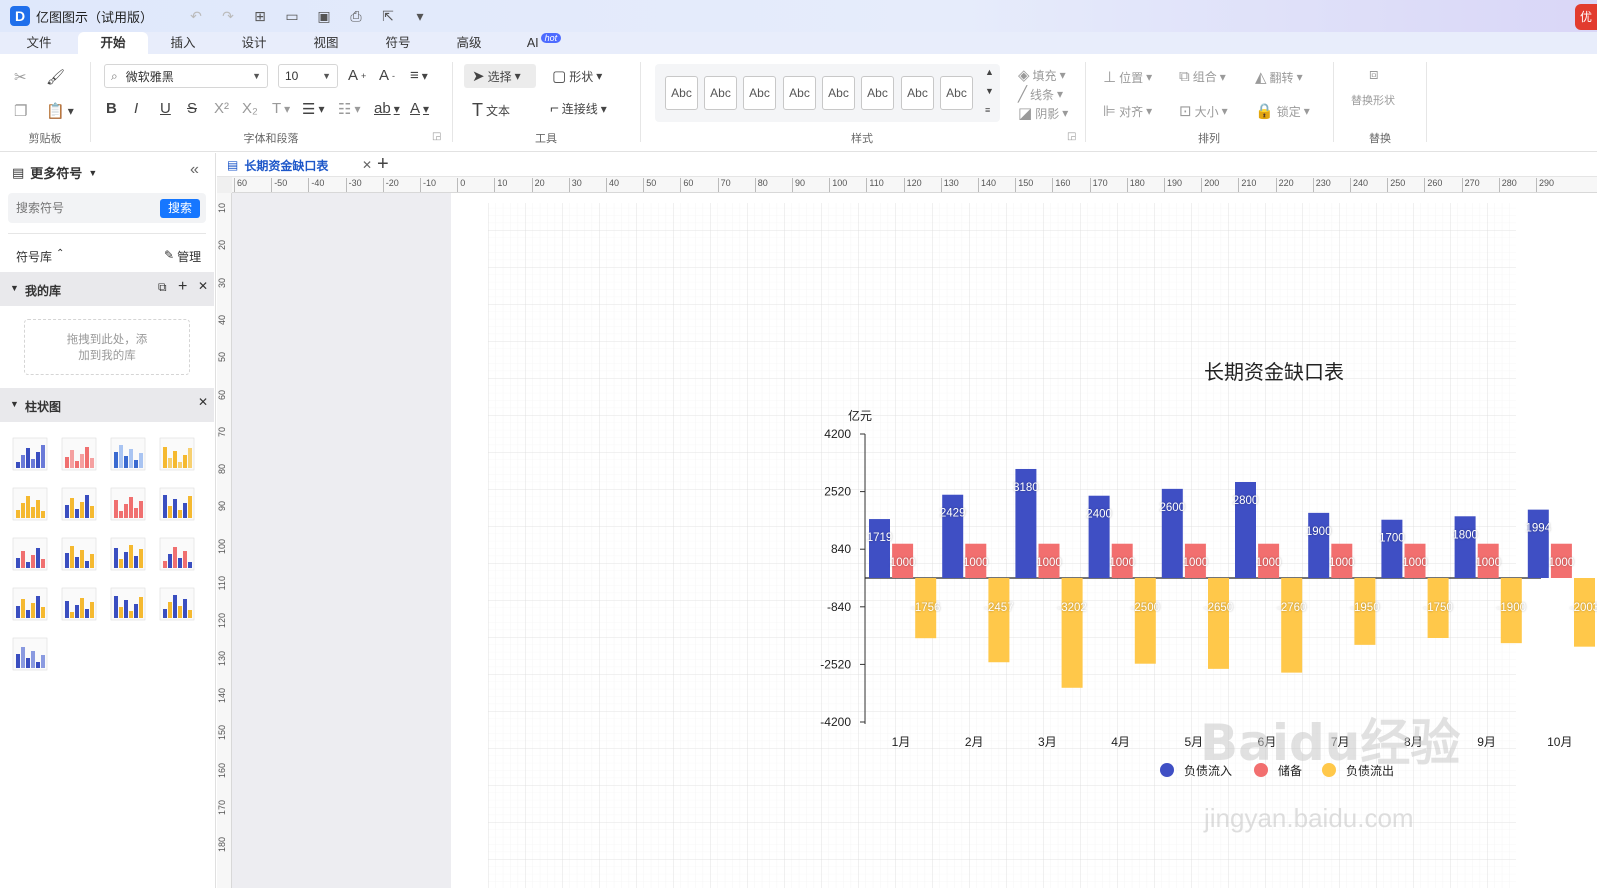  Describe the element at coordinates (292, 16) in the screenshot. I see `open-folder-icon: ▭` at that location.